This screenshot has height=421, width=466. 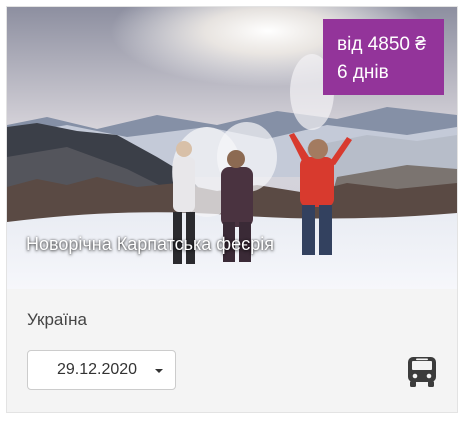 I want to click on bus-icon, so click(x=422, y=372).